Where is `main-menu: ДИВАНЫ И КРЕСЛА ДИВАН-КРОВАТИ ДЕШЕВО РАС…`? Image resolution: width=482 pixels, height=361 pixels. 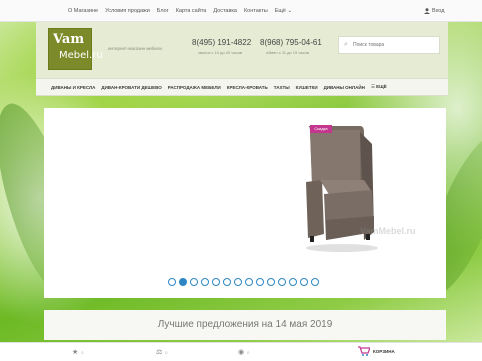 main-menu: ДИВАНЫ И КРЕСЛА ДИВАН-КРОВАТИ ДЕШЕВО РАС… is located at coordinates (242, 87).